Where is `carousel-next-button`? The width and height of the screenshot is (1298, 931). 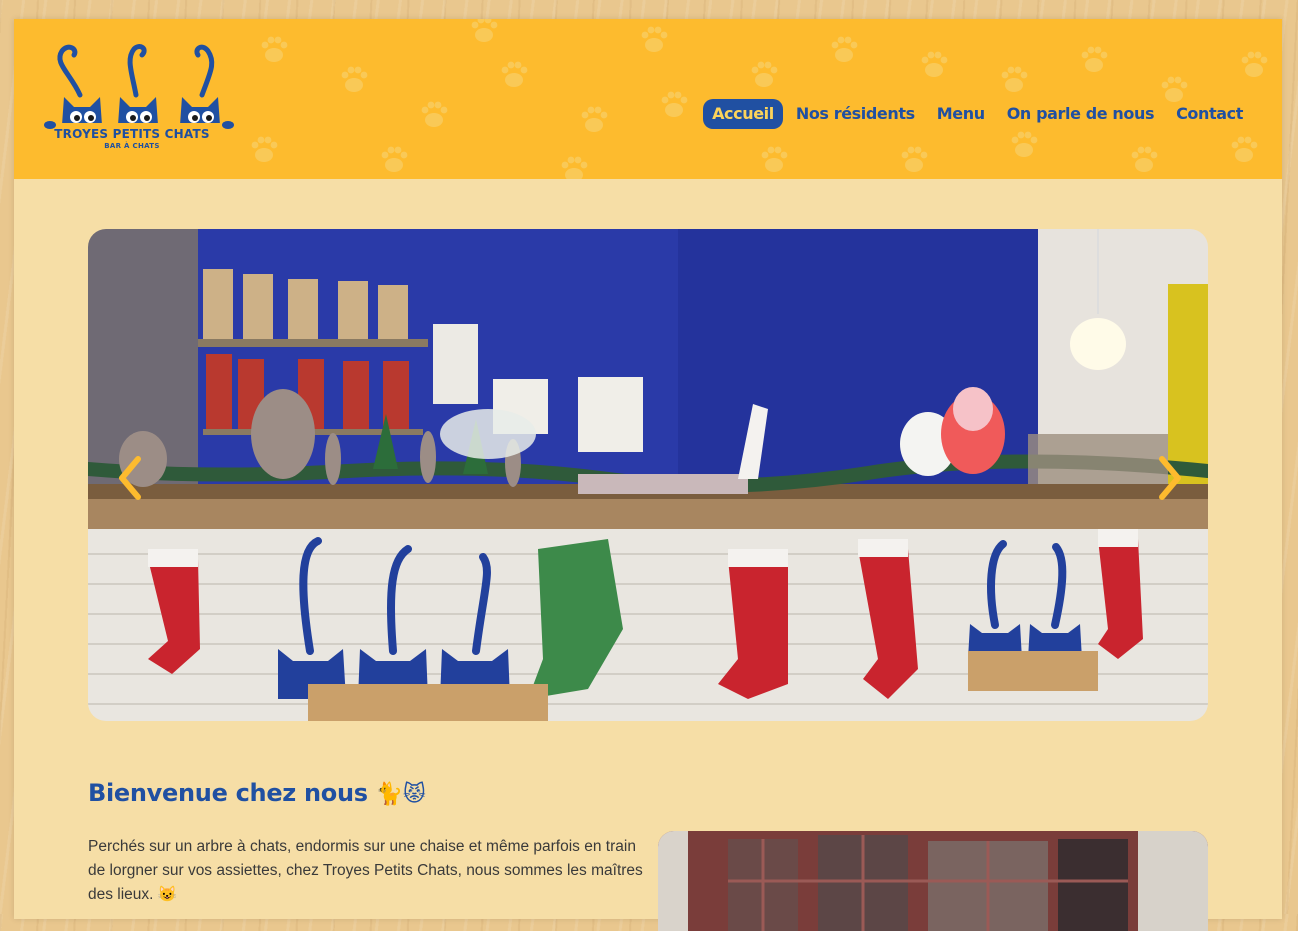 carousel-next-button is located at coordinates (1170, 478).